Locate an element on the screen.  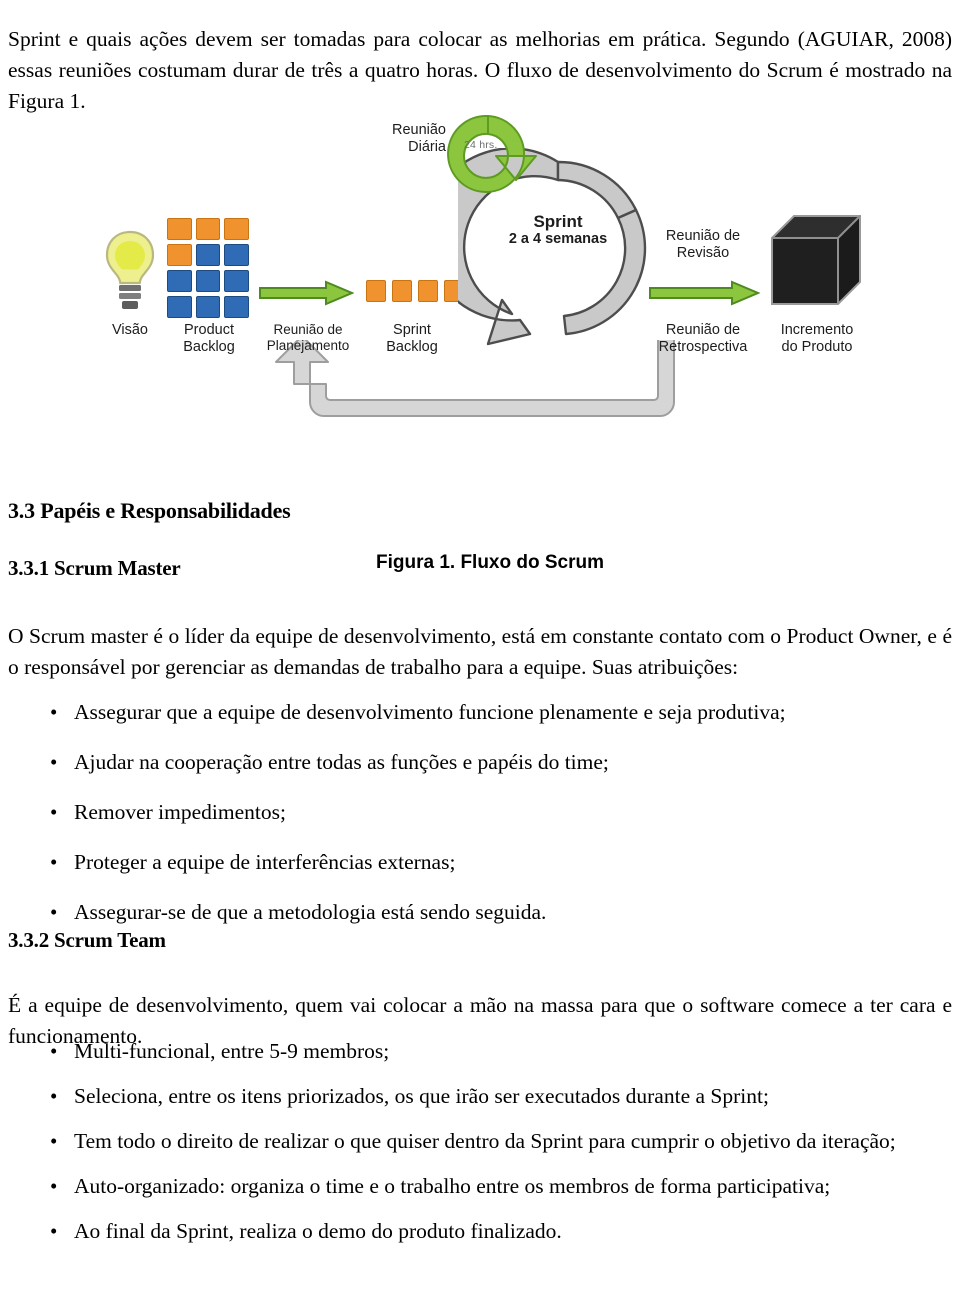
planning-meeting-label-line2: Planejamento is located at coordinates (308, 345).